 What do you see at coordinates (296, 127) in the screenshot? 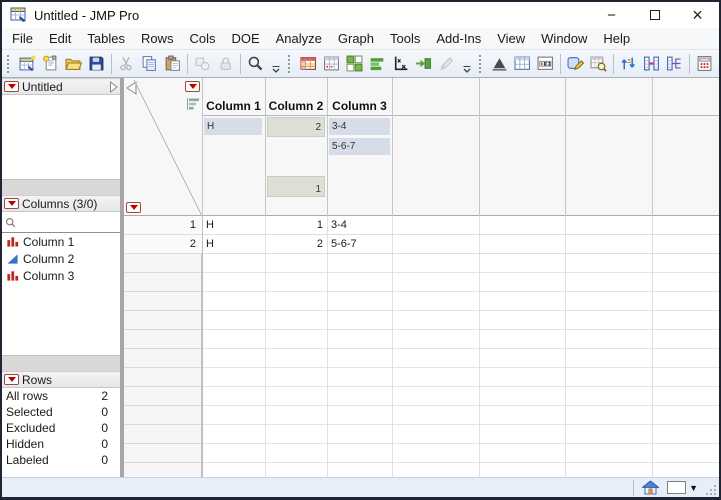
I see `header-summary-bar: 2` at bounding box center [296, 127].